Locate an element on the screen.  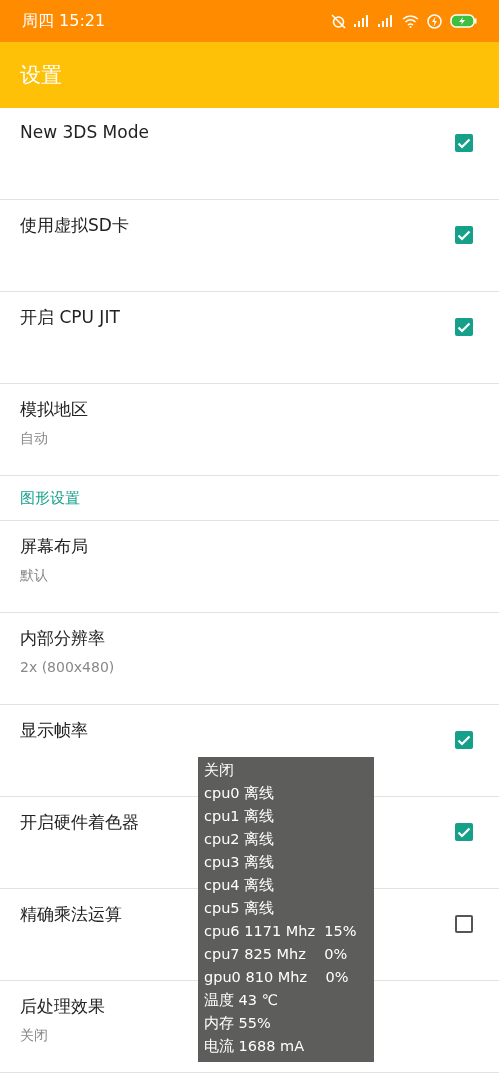
setting-title: 屏幕布局 is located at coordinates (54, 546).